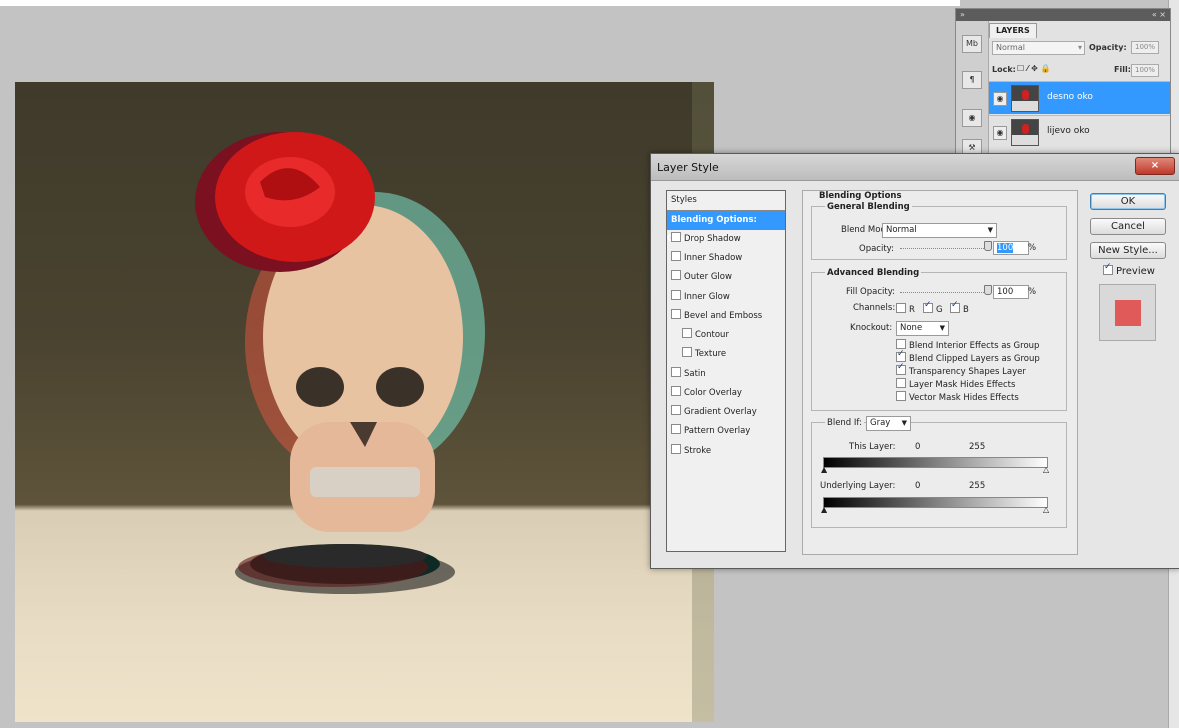 Image resolution: width=1179 pixels, height=728 pixels. What do you see at coordinates (713, 258) in the screenshot?
I see `style-label: Inner Shadow` at bounding box center [713, 258].